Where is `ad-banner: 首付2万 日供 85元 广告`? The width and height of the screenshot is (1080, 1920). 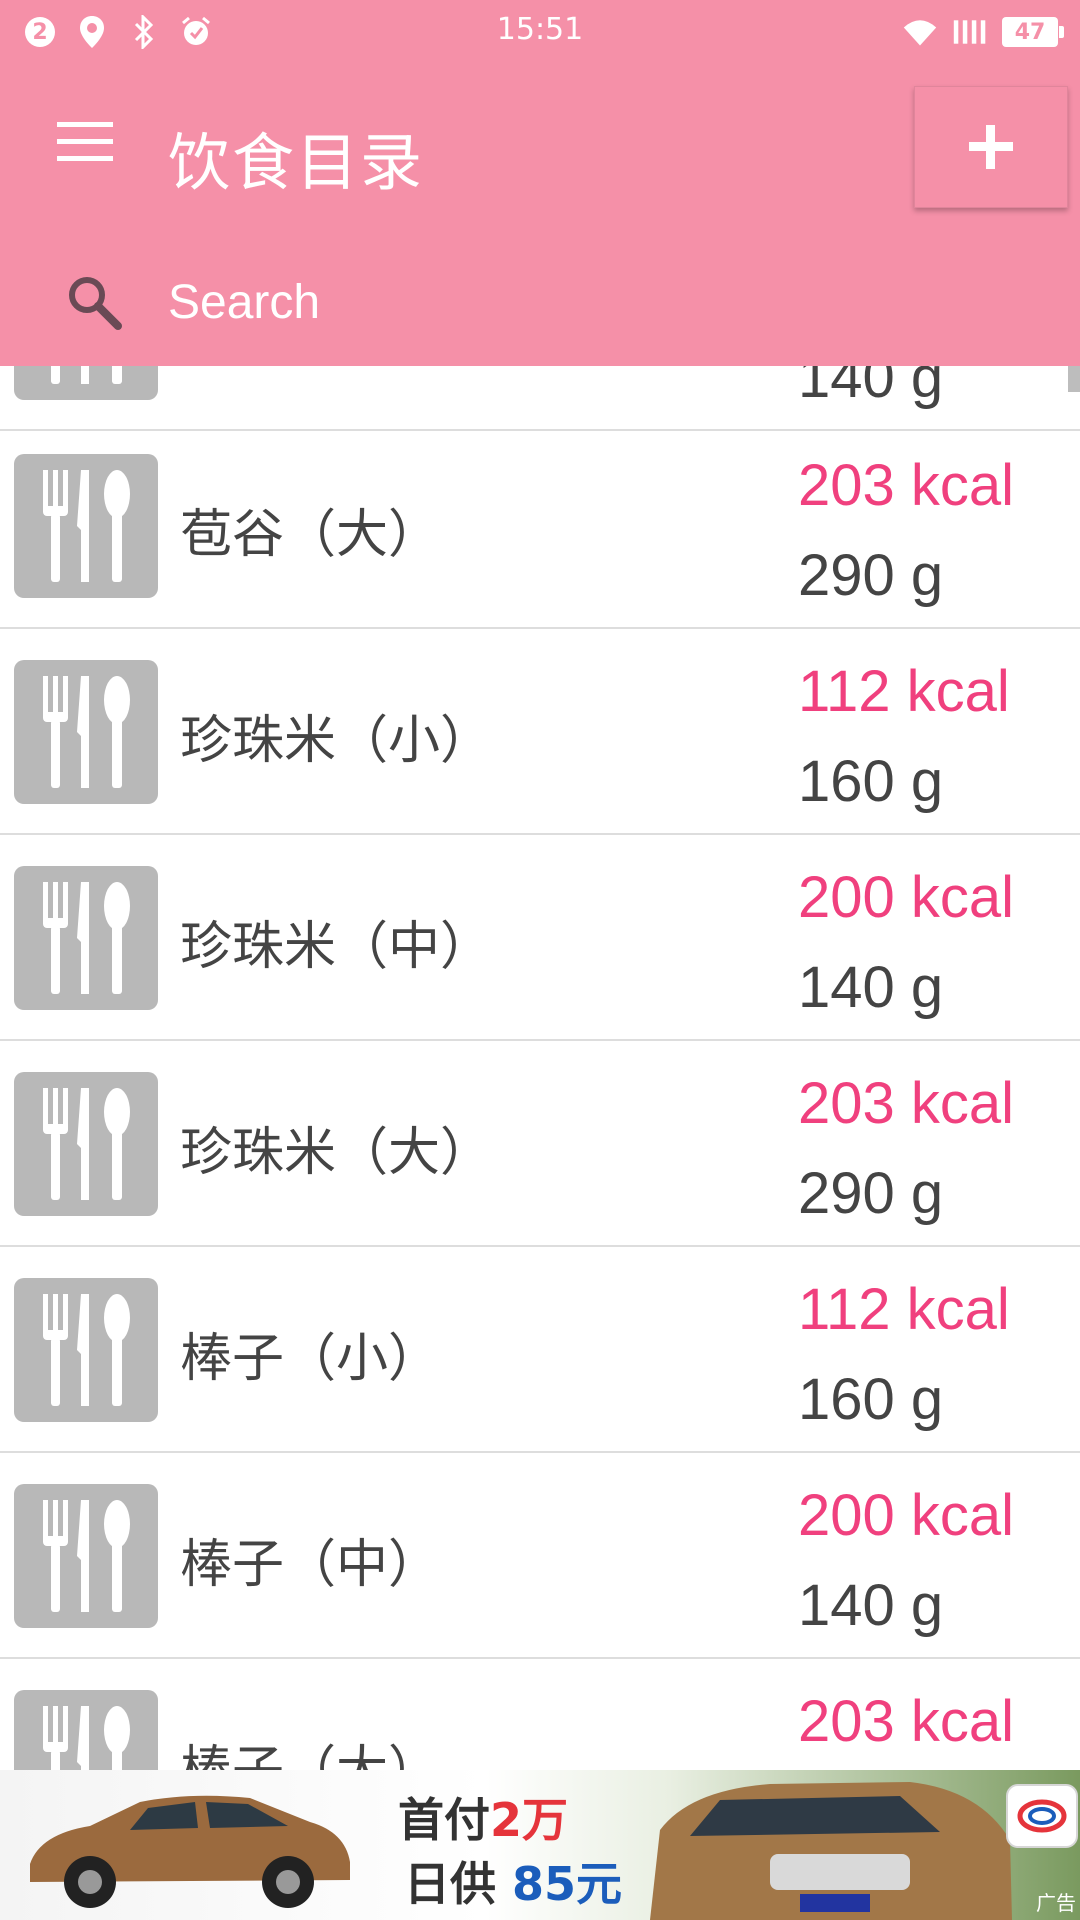
ad-banner: 首付2万 日供 85元 广告 is located at coordinates (540, 1845).